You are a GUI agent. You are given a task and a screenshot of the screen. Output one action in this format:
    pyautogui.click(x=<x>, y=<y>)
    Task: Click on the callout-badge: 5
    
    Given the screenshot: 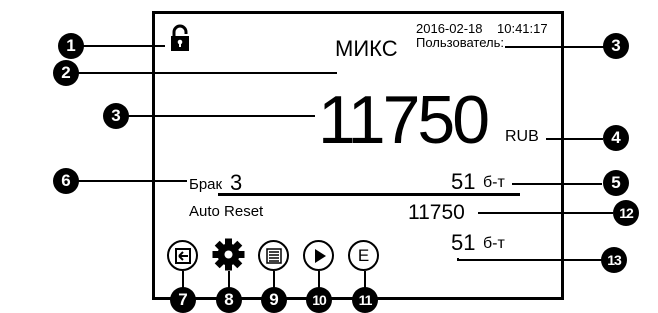 What is the action you would take?
    pyautogui.click(x=616, y=183)
    